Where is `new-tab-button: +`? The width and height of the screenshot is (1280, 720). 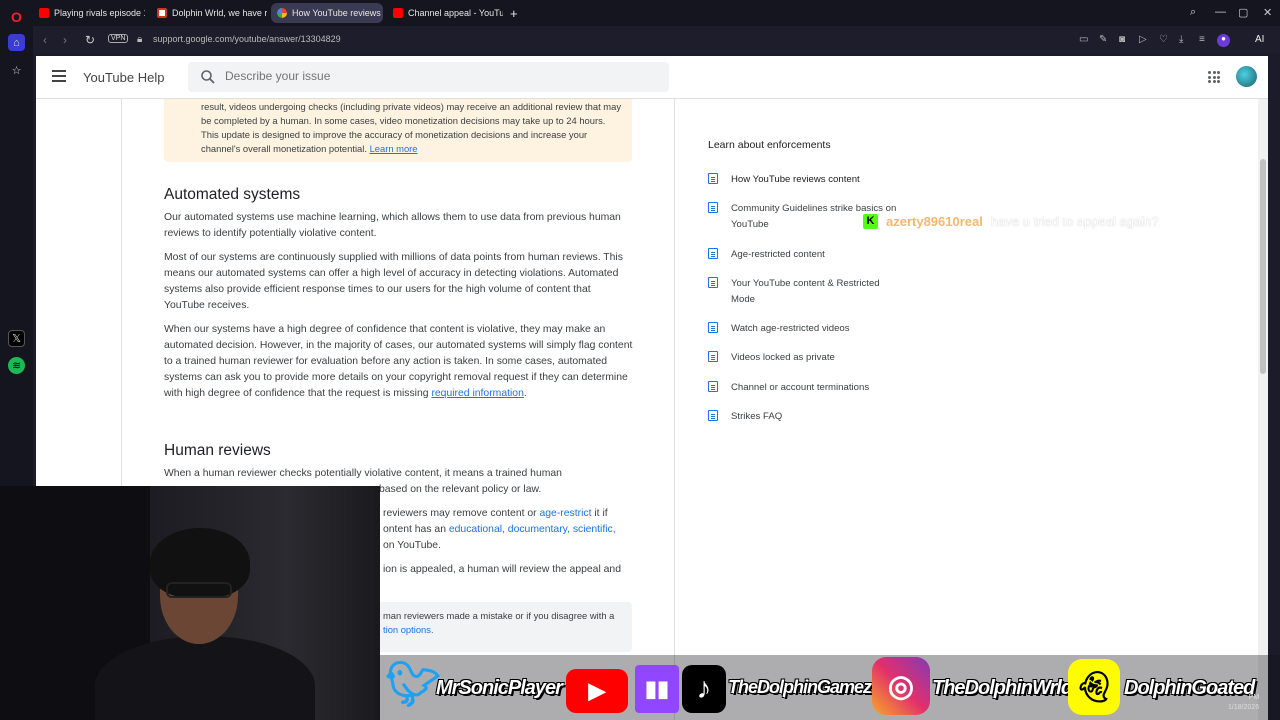
new-tab-button: + is located at coordinates (513, 13).